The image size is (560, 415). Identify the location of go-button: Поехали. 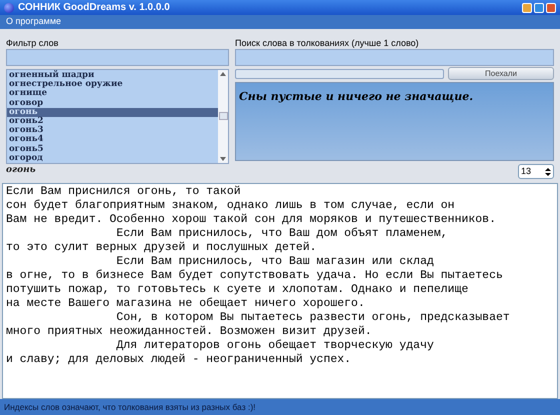
(501, 73).